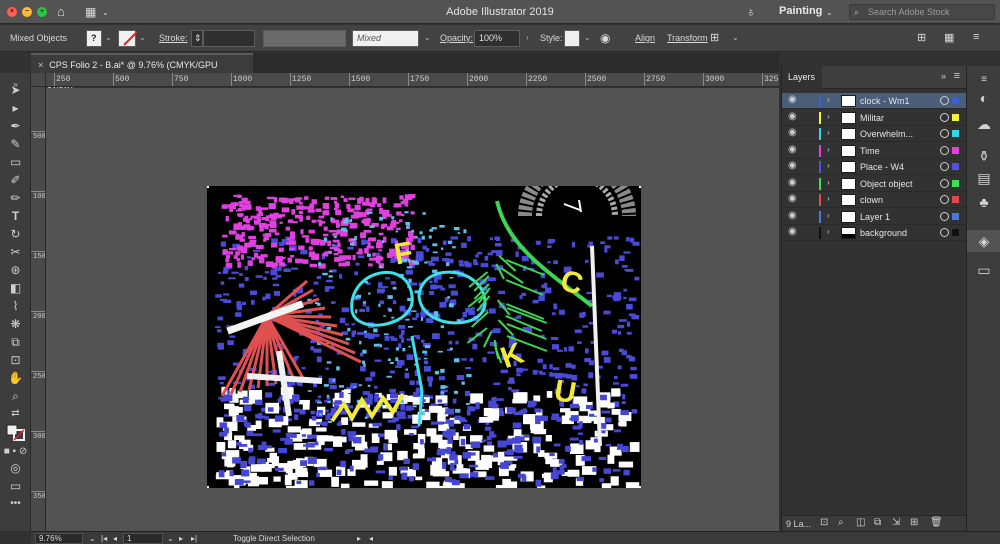  I want to click on opacity-field: 100%, so click(497, 38).